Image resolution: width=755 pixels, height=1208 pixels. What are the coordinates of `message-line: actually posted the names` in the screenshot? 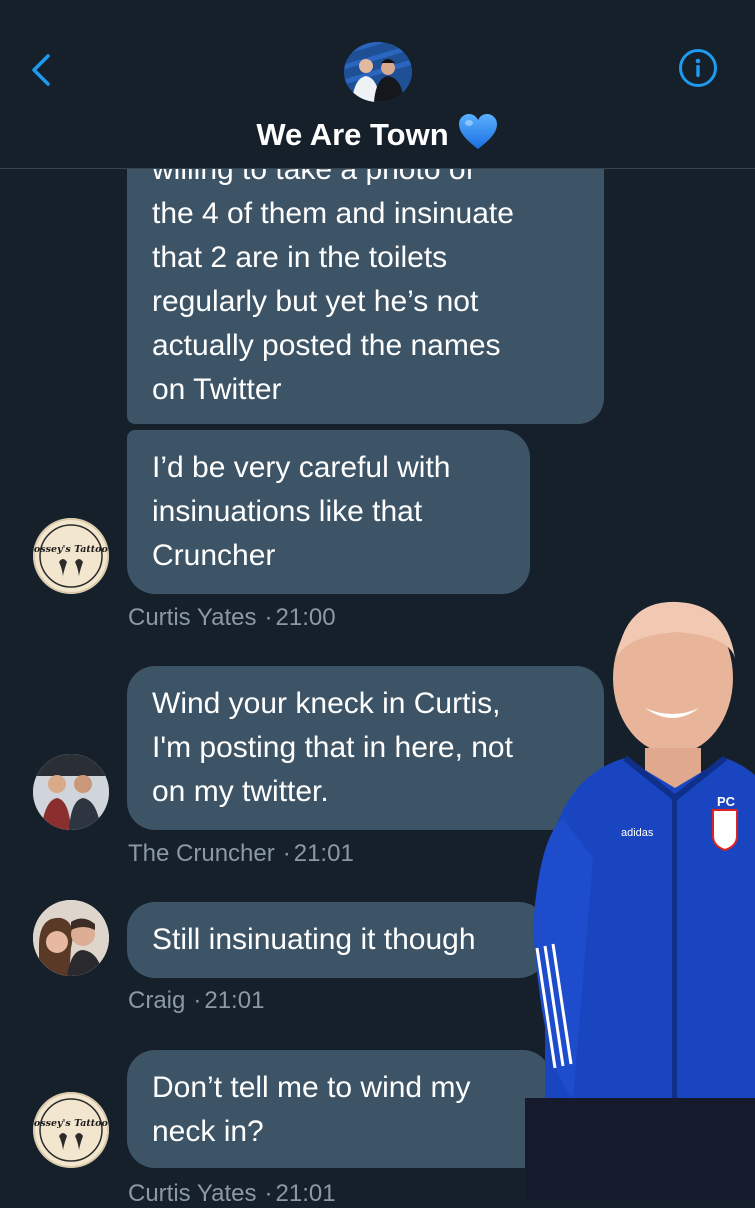 It's located at (326, 345).